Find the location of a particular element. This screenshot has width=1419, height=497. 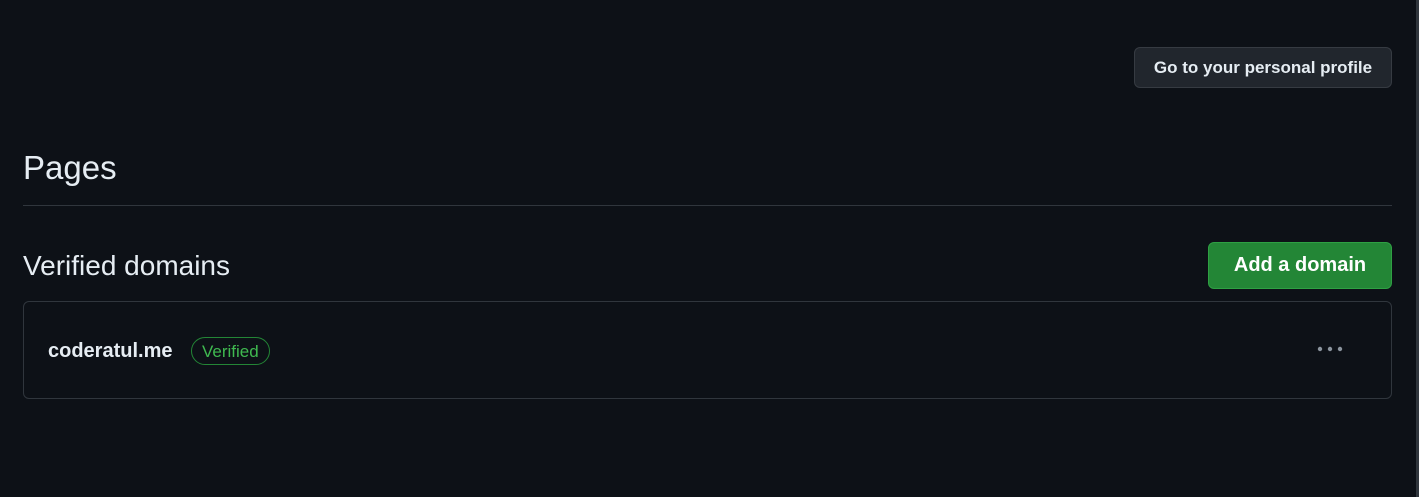

verified-domains-heading: Verified domains is located at coordinates (127, 265).